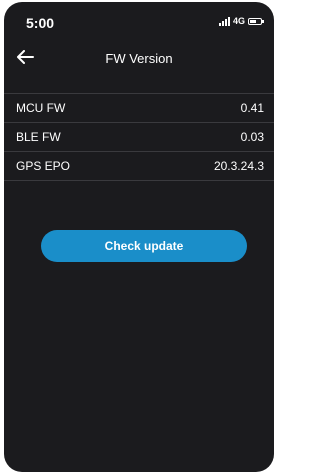 The height and width of the screenshot is (474, 320). I want to click on page-title: FW Version, so click(139, 58).